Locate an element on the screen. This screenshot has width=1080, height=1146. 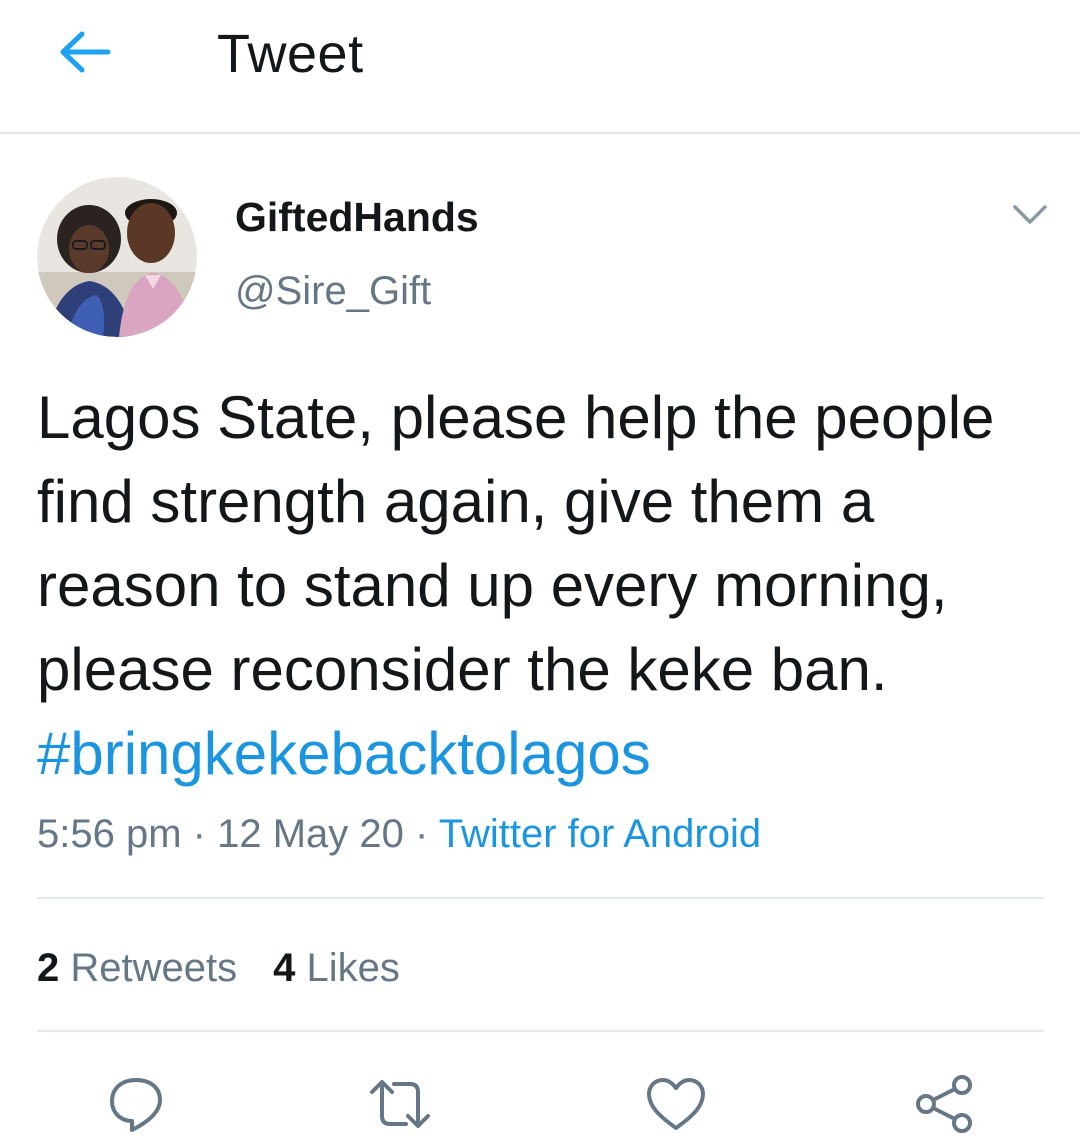
display-name: GiftedHands is located at coordinates (357, 217).